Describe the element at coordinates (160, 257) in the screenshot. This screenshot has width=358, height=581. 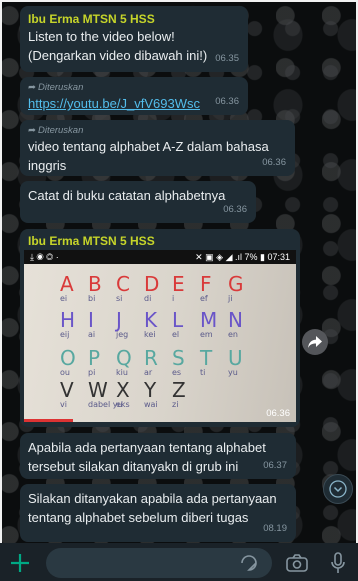
I see `video-status-bar: ⤓ ◉ ◎ · ✕ ▣ ◈ ◢ .ıl 7% ▮ 07:31` at that location.